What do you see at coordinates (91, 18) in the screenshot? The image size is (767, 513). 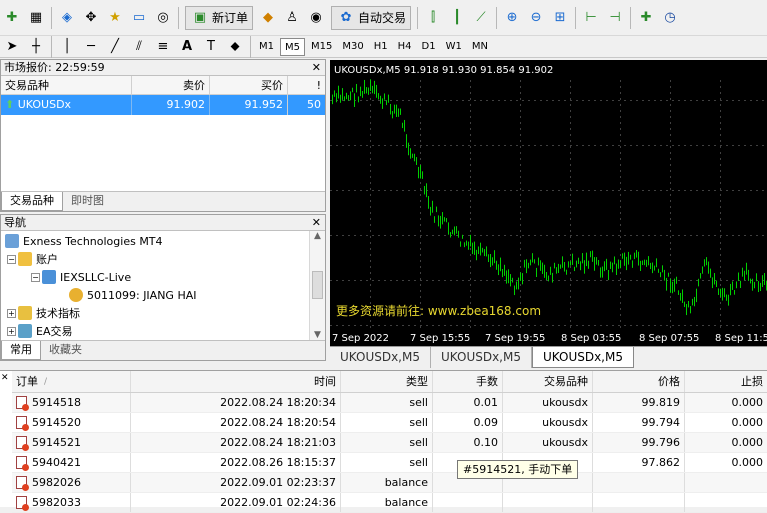 I see `data-window-icon: ✥` at bounding box center [91, 18].